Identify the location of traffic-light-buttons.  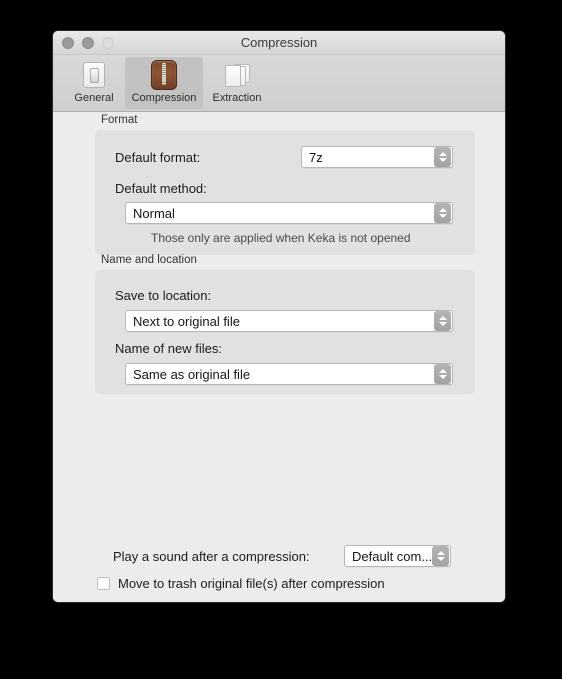
(88, 43).